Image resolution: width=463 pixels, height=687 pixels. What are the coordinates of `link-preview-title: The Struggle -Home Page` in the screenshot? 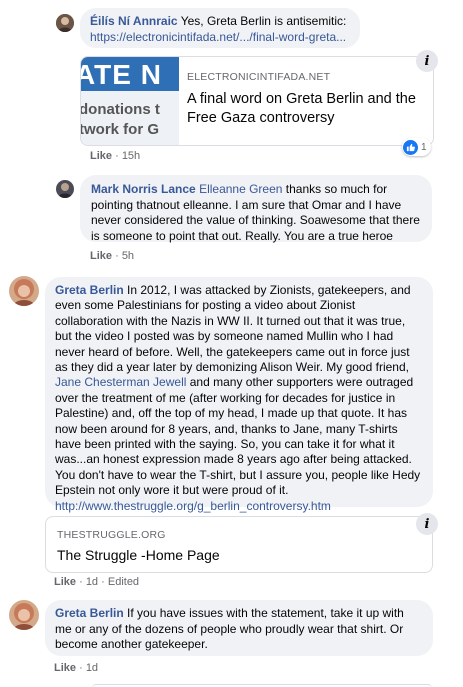 It's located at (138, 555).